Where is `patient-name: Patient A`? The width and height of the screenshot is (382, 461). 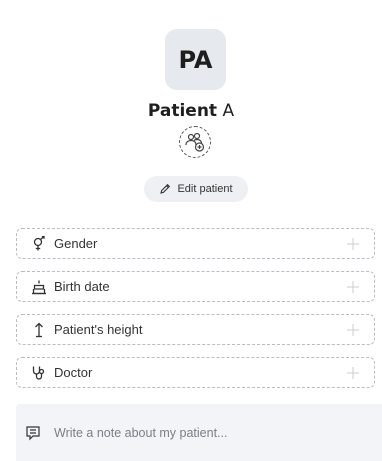
patient-name: Patient A is located at coordinates (191, 111).